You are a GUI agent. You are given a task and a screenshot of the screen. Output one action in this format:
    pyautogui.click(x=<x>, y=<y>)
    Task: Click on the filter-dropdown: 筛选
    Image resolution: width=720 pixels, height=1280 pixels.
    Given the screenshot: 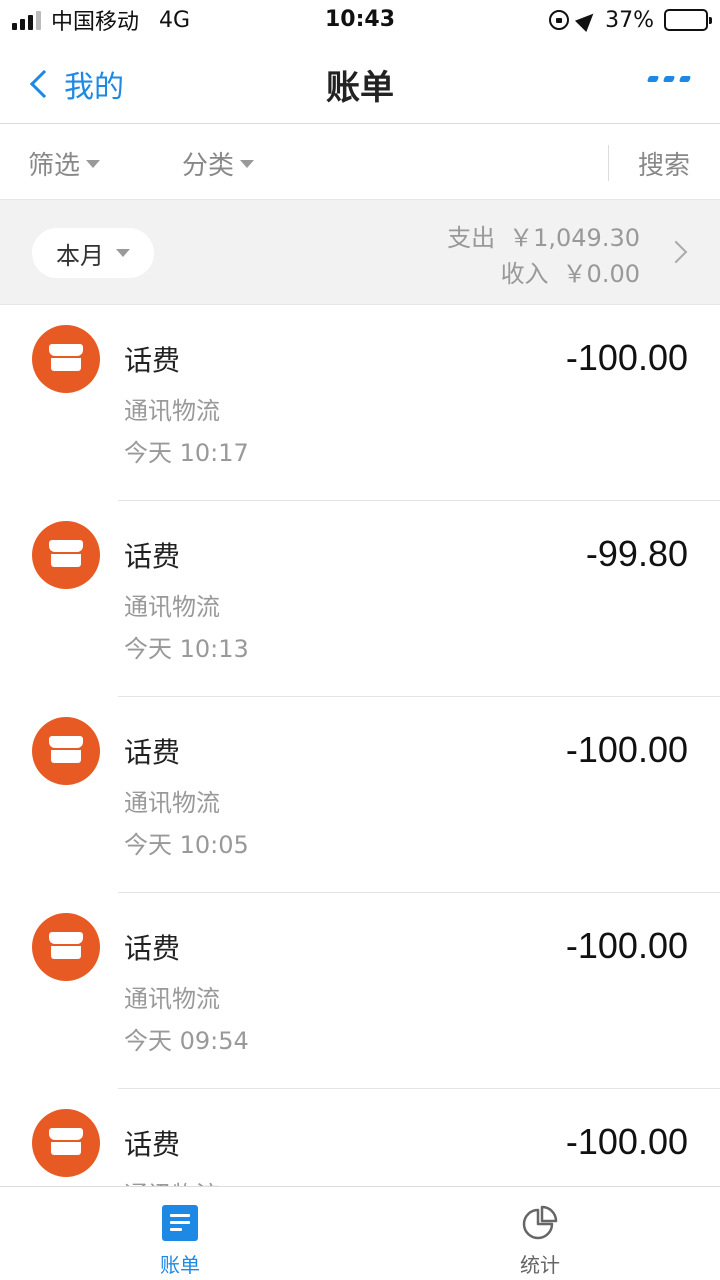 What is the action you would take?
    pyautogui.click(x=64, y=163)
    